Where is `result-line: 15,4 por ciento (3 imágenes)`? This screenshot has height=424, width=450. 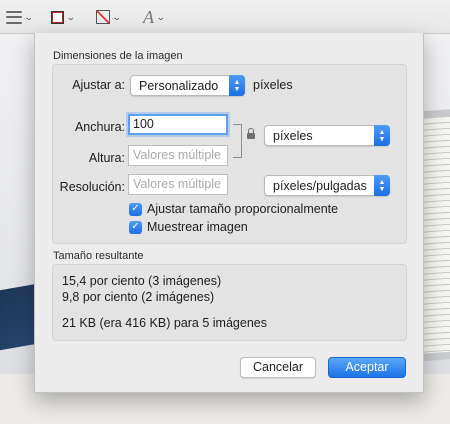 result-line: 15,4 por ciento (3 imágenes) is located at coordinates (142, 281).